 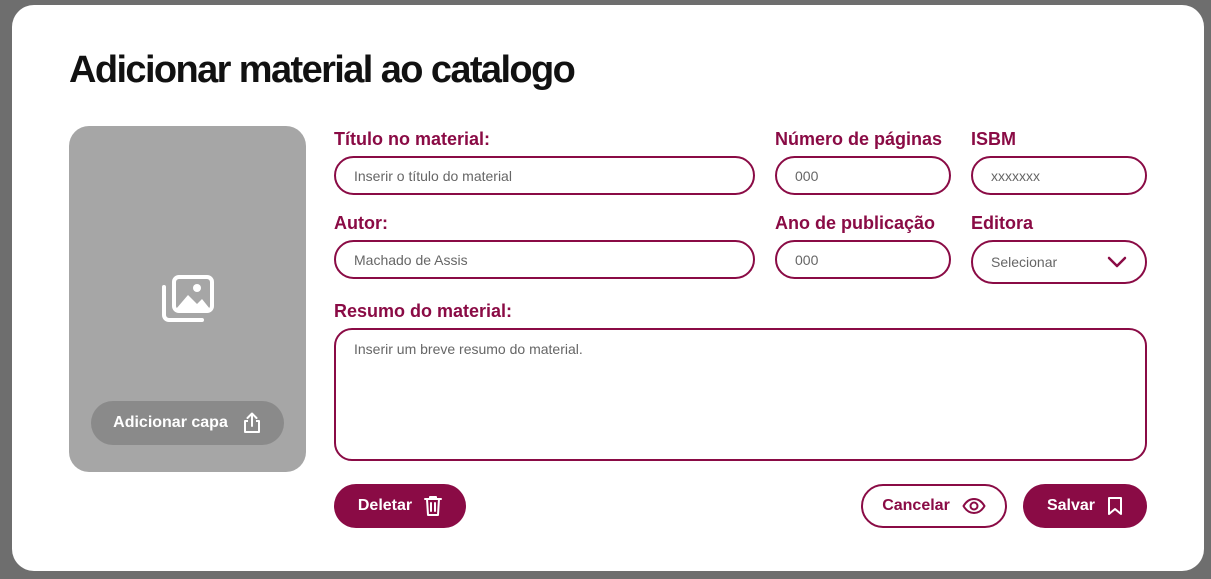 I want to click on save-button: Salvar, so click(x=1085, y=506).